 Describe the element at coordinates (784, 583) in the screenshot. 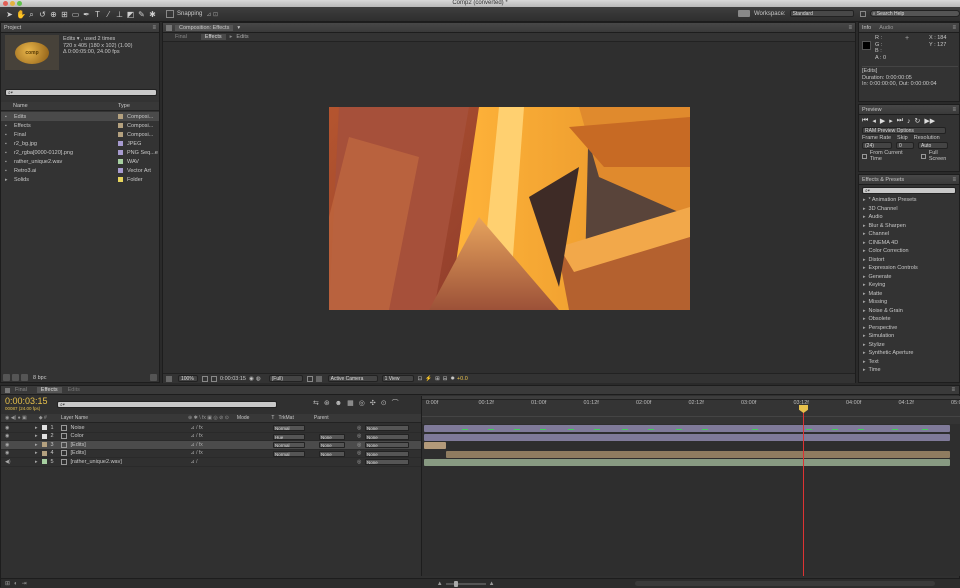

I see `timeline-horizontal-scrollbar` at that location.